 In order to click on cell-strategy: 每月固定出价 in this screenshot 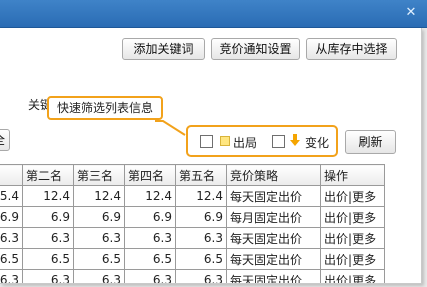, I will do `click(273, 217)`.